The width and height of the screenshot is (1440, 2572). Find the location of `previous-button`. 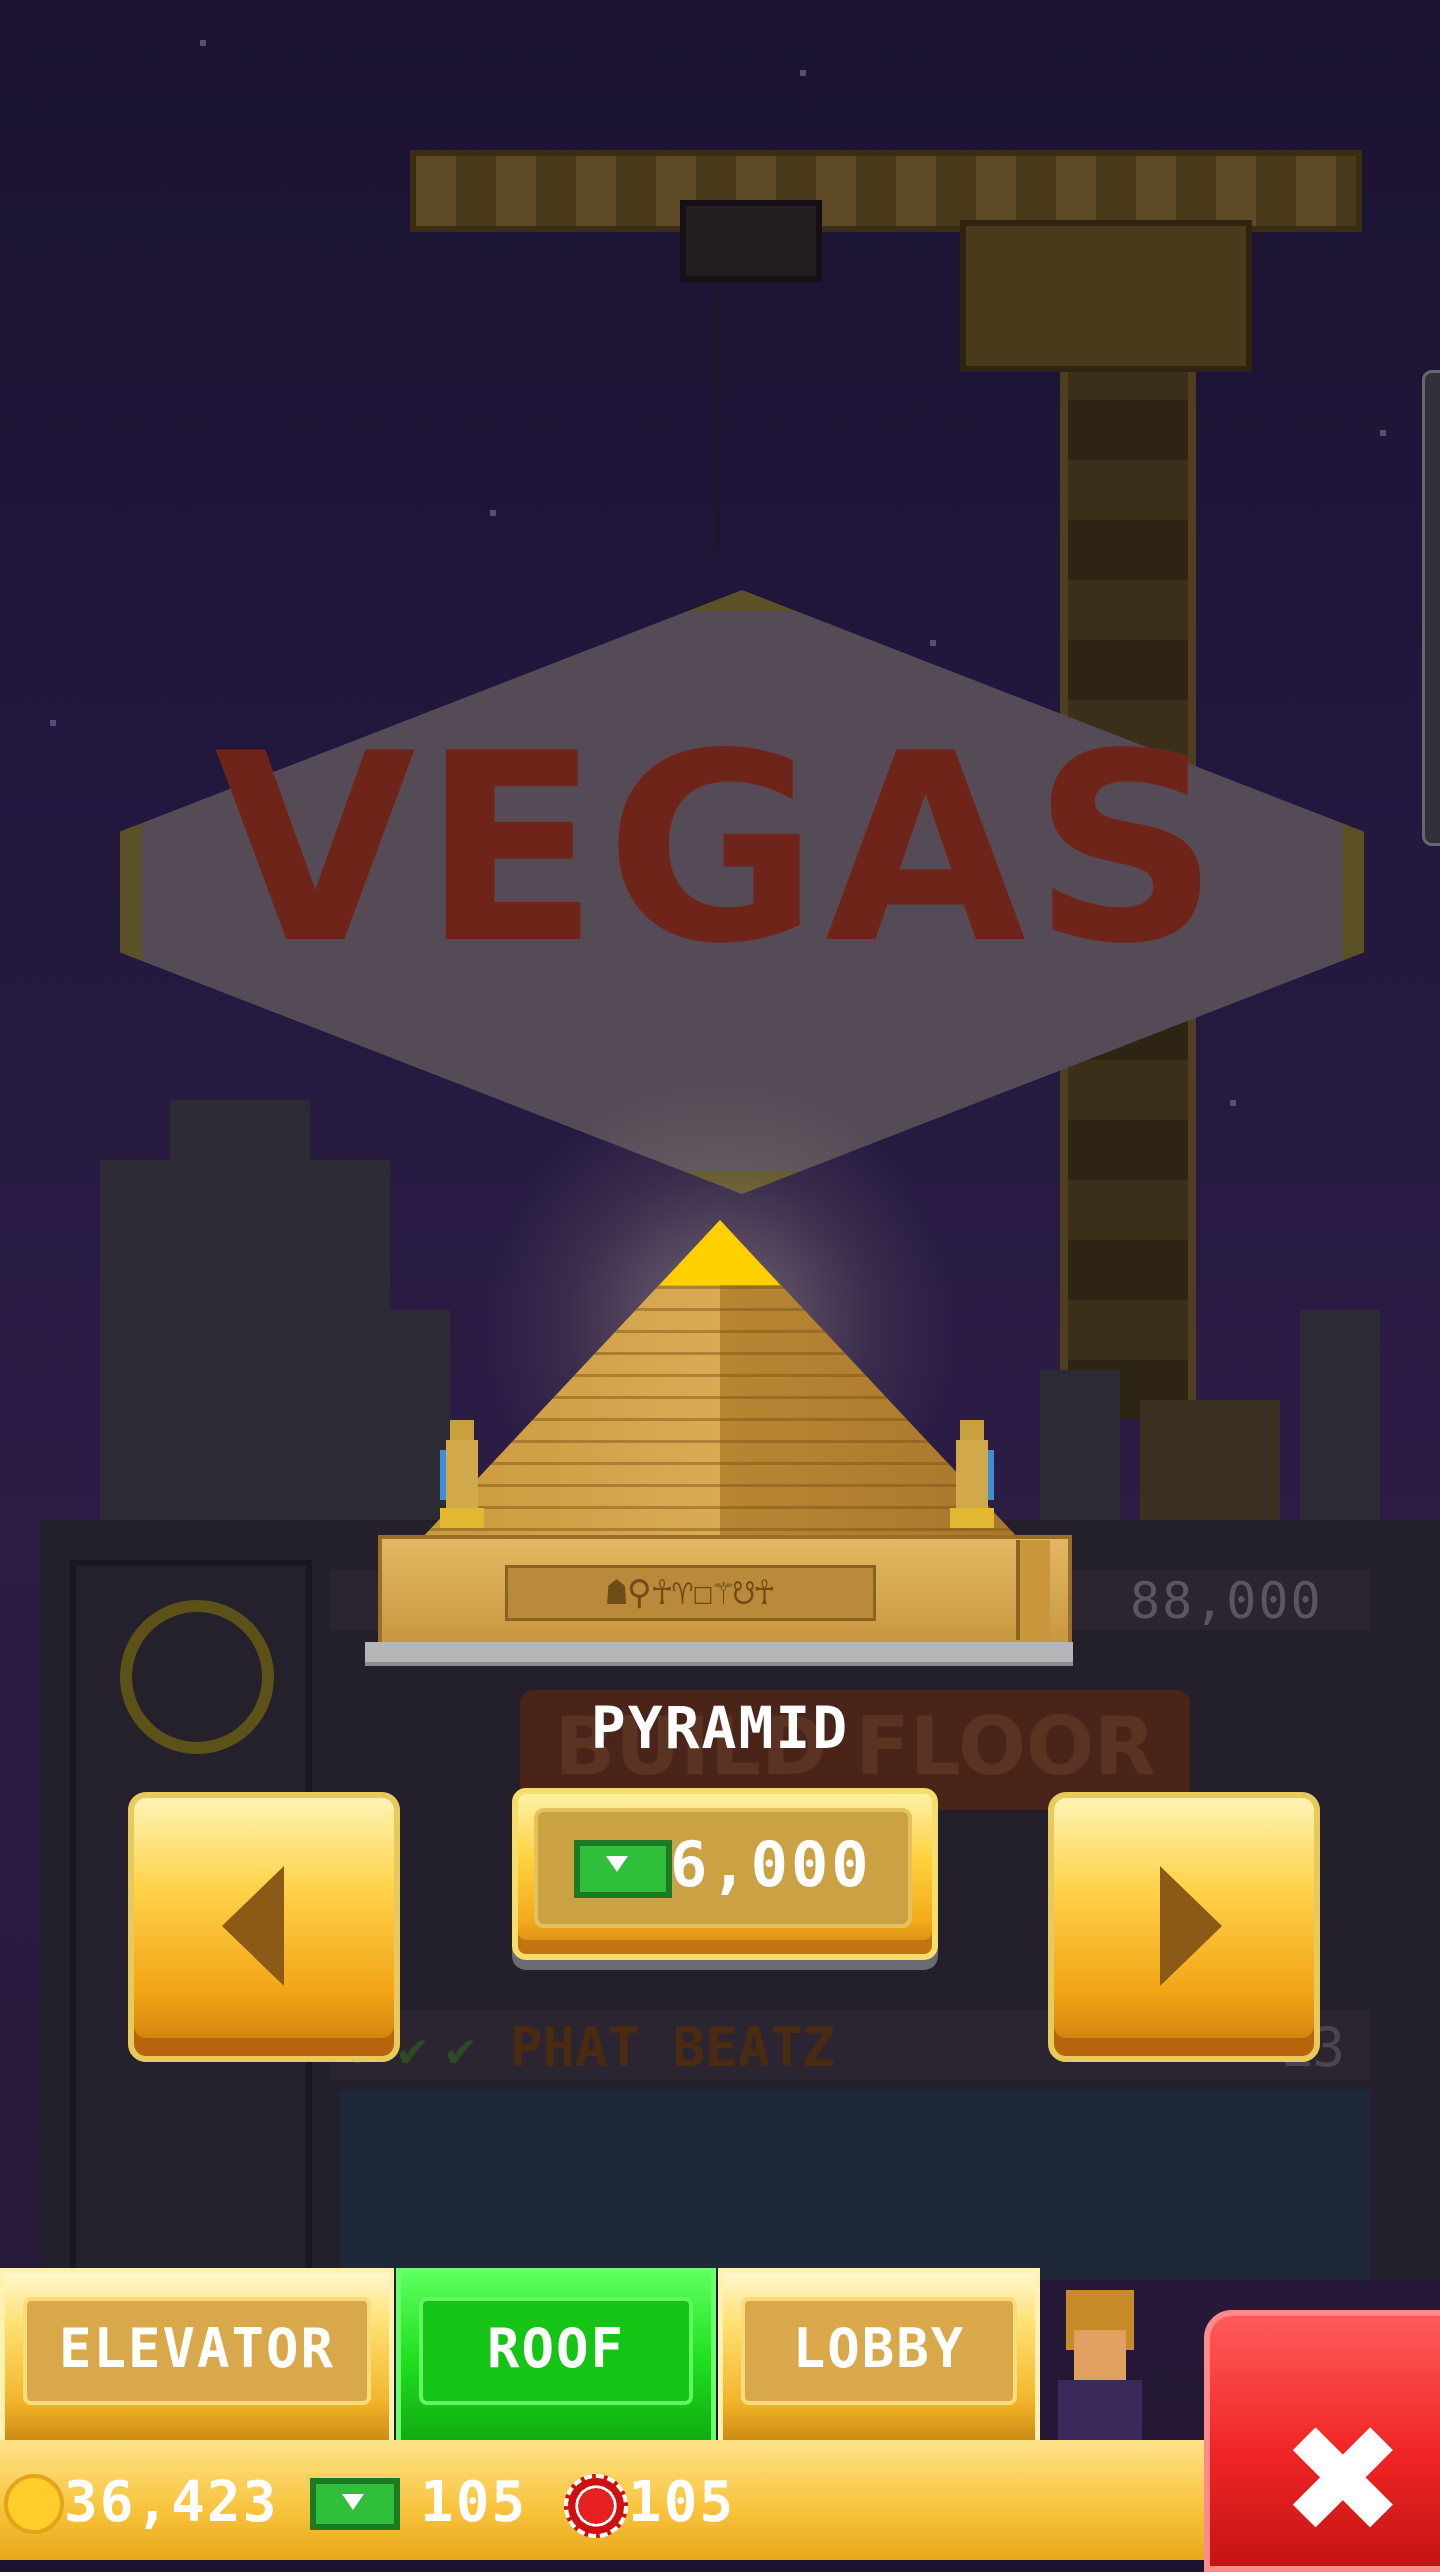

previous-button is located at coordinates (264, 1927).